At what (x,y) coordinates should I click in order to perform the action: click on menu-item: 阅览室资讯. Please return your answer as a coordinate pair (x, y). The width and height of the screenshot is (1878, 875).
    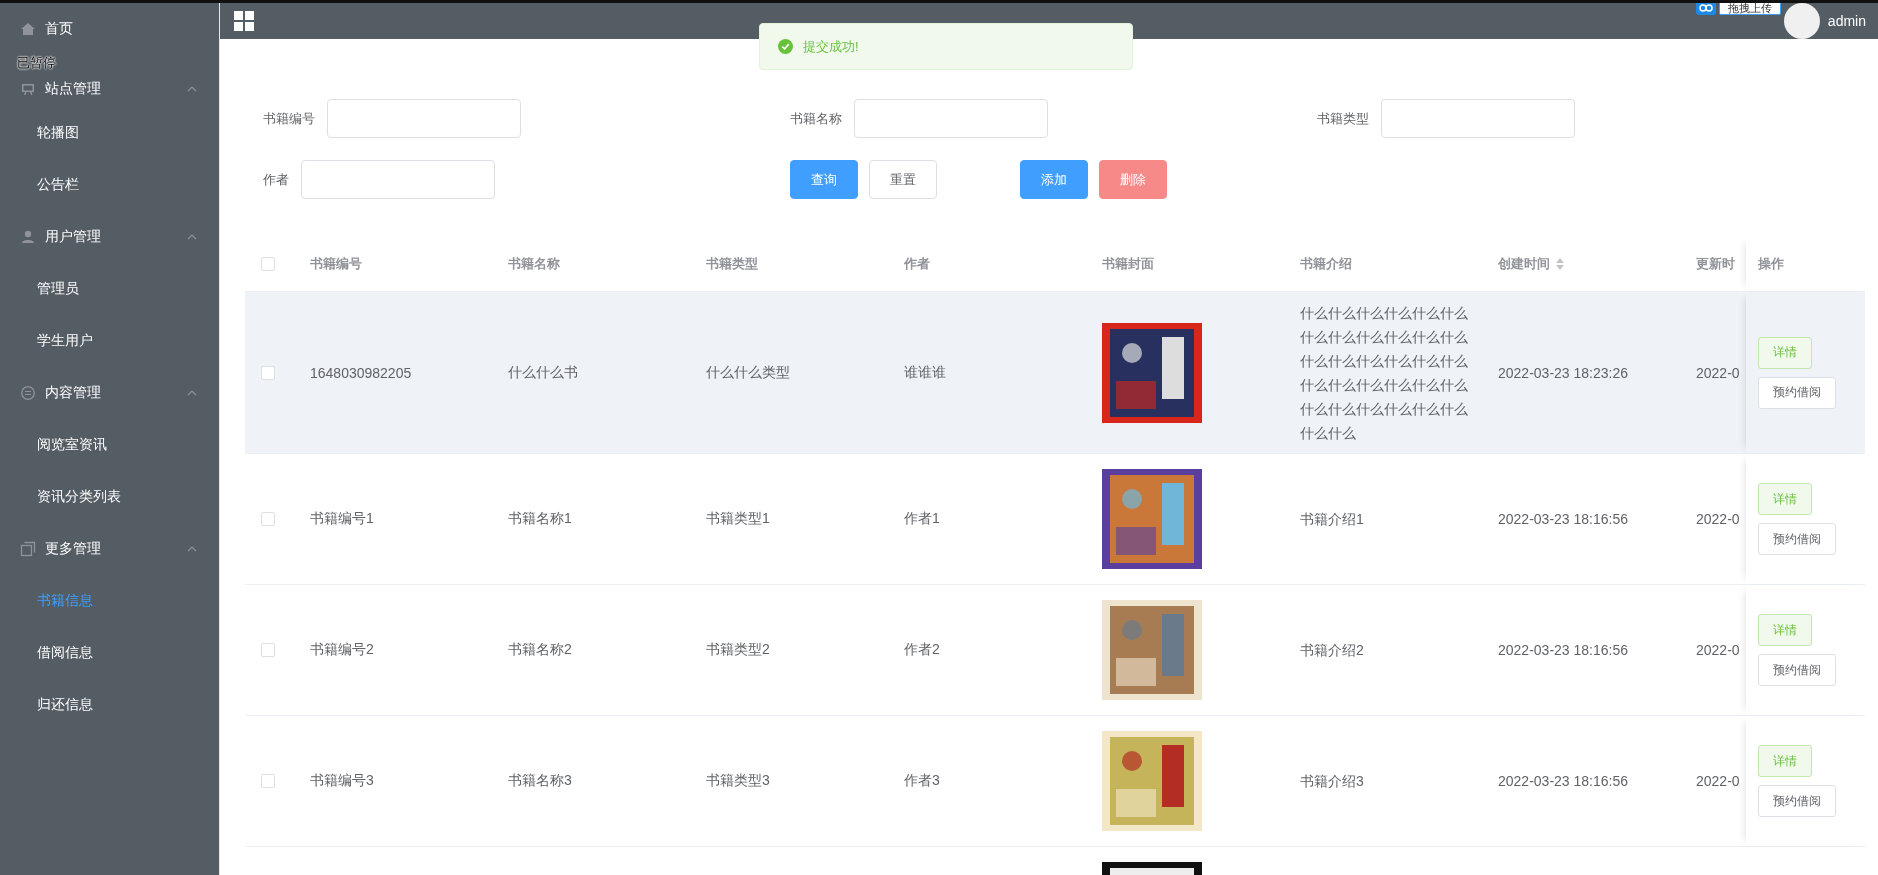
    Looking at the image, I should click on (109, 445).